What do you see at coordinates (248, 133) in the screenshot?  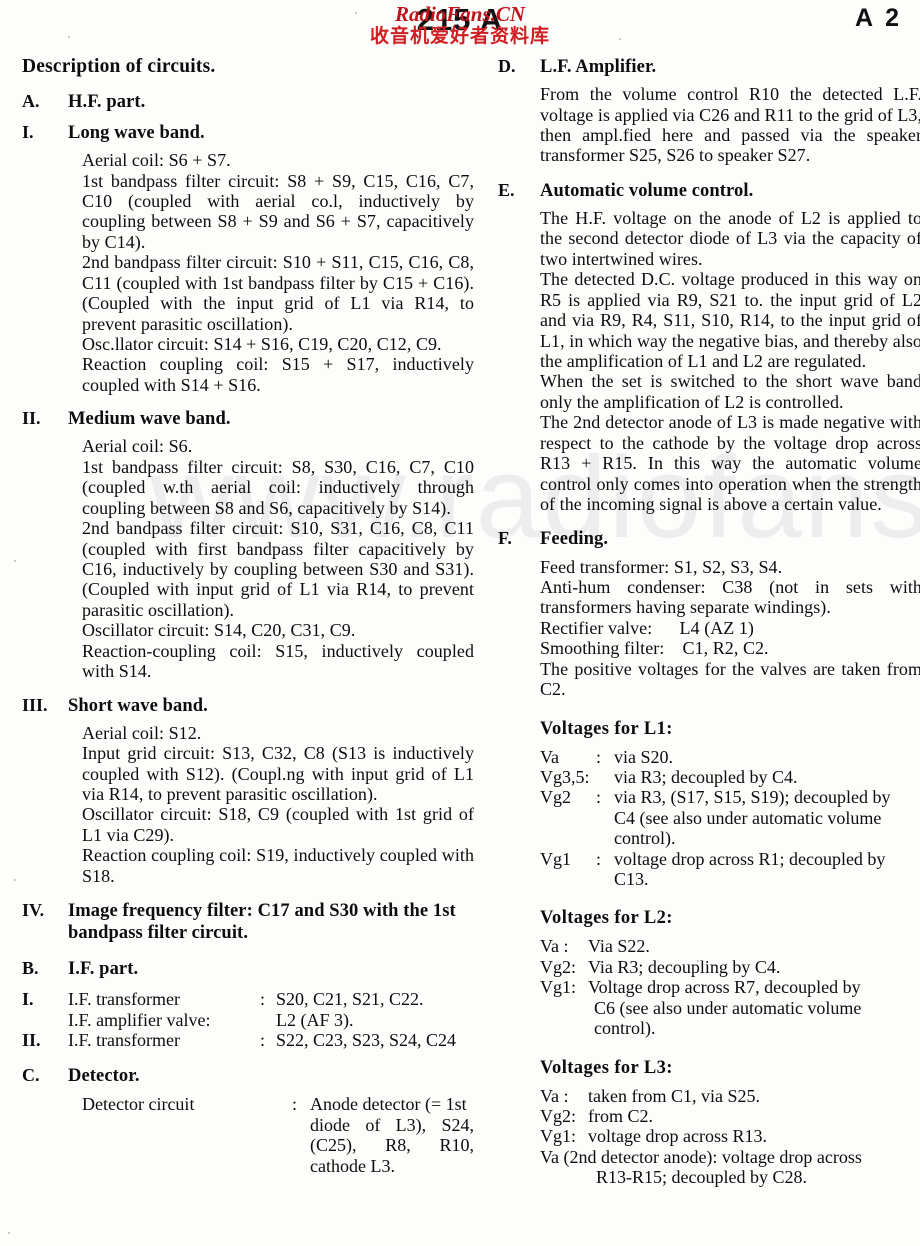 I see `subsection-i-heading-row: I. Long wave band.` at bounding box center [248, 133].